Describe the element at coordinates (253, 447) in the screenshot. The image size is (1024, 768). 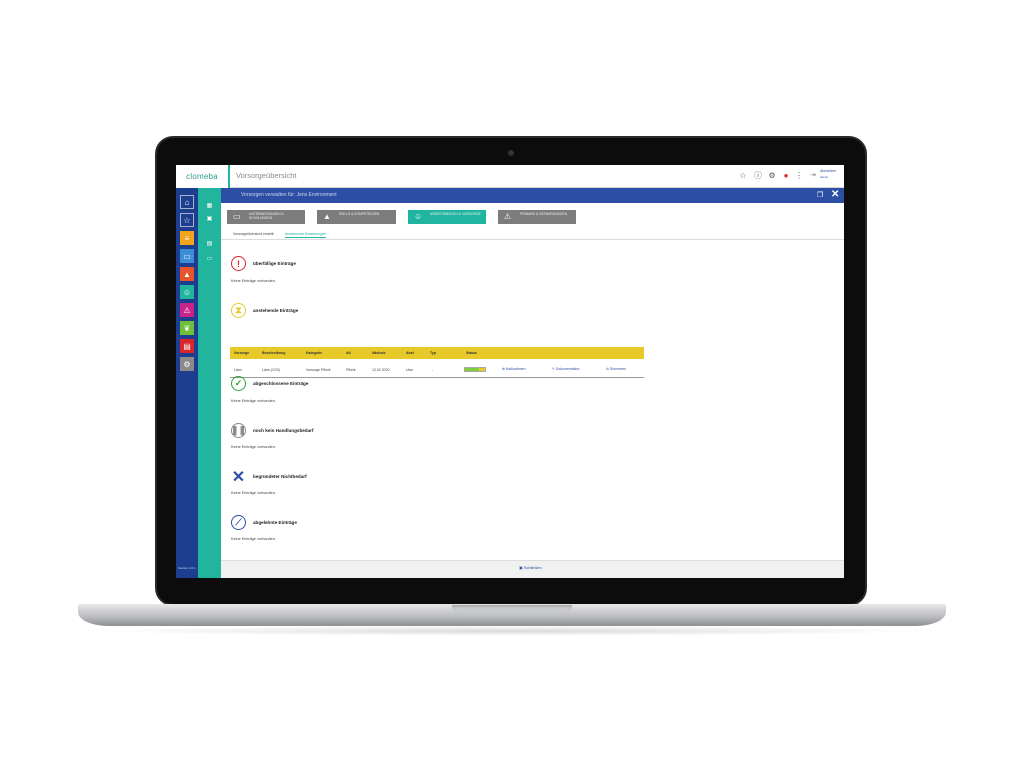
I see `empty-text-no-action: Keine Einträge vorhanden.` at that location.